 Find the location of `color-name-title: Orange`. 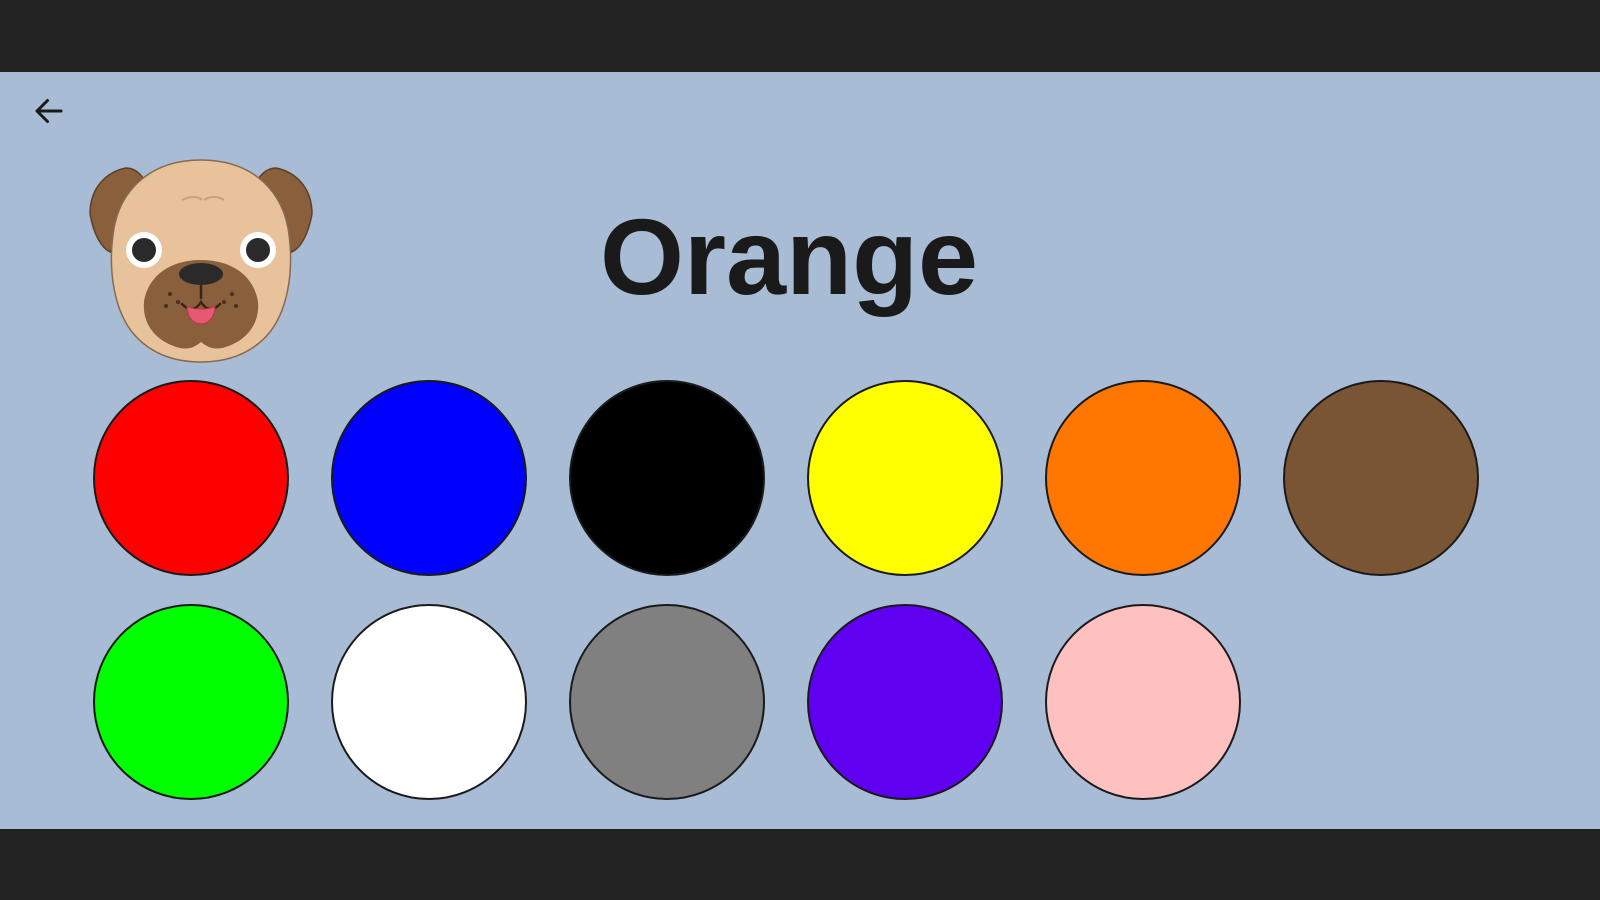

color-name-title: Orange is located at coordinates (789, 256).